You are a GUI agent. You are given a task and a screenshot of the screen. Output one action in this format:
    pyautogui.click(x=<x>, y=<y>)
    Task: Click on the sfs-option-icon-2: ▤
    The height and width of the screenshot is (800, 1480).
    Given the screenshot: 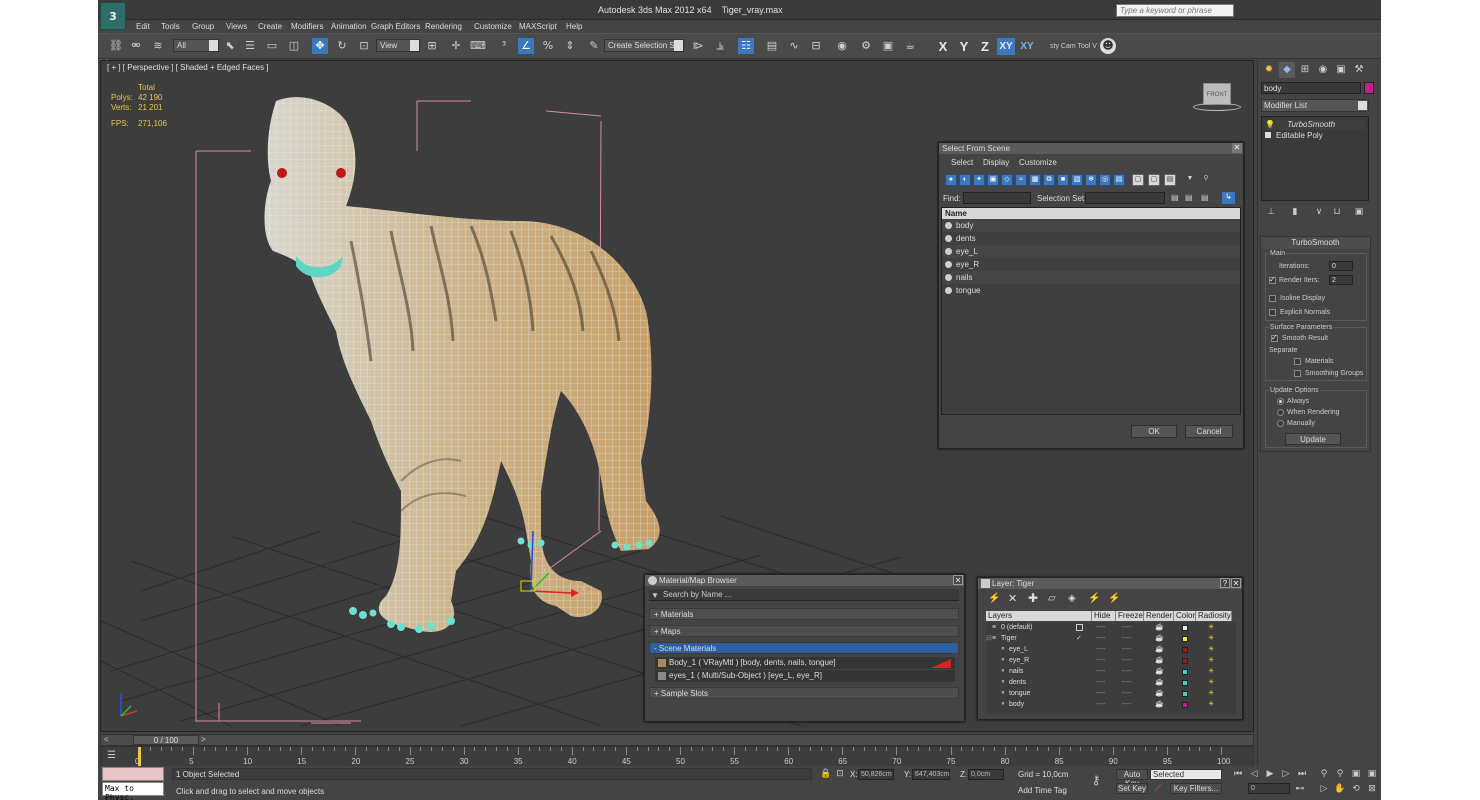 What is the action you would take?
    pyautogui.click(x=1190, y=198)
    